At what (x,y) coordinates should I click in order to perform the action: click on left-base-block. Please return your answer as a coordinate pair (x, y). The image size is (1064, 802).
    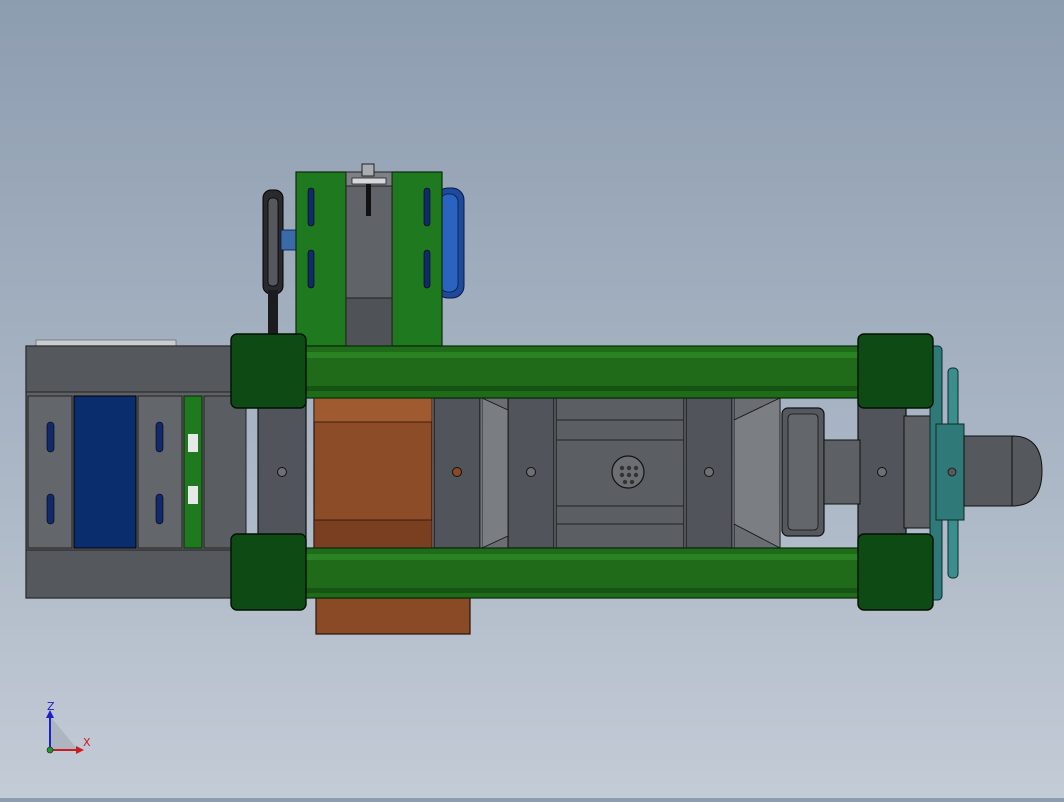
    Looking at the image, I should click on (136, 469).